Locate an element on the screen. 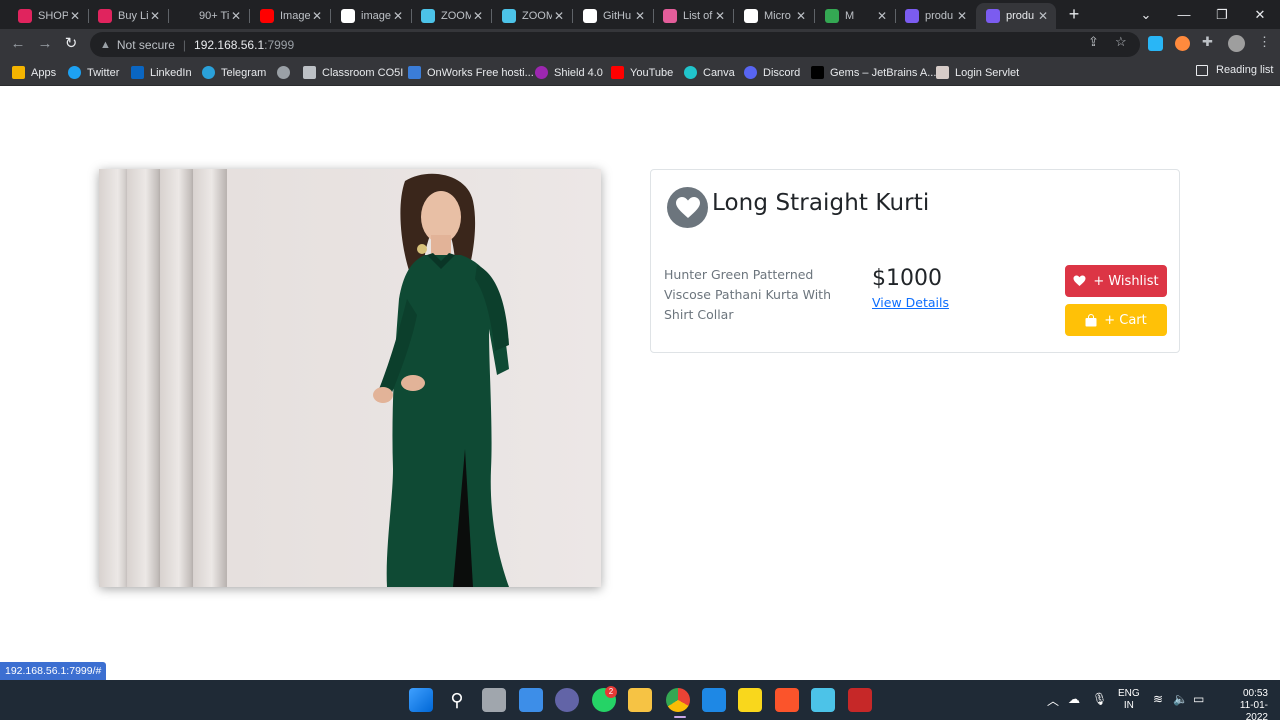 Image resolution: width=1280 pixels, height=724 pixels. tab-search-button: ⌄ is located at coordinates (1146, 14).